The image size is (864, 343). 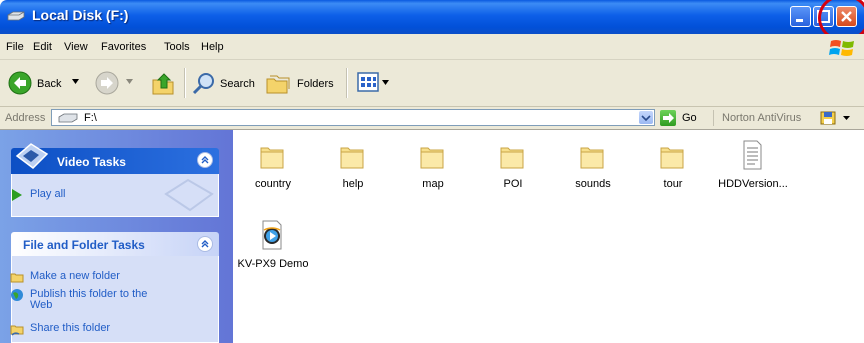 What do you see at coordinates (17, 278) in the screenshot?
I see `new-folder-icon` at bounding box center [17, 278].